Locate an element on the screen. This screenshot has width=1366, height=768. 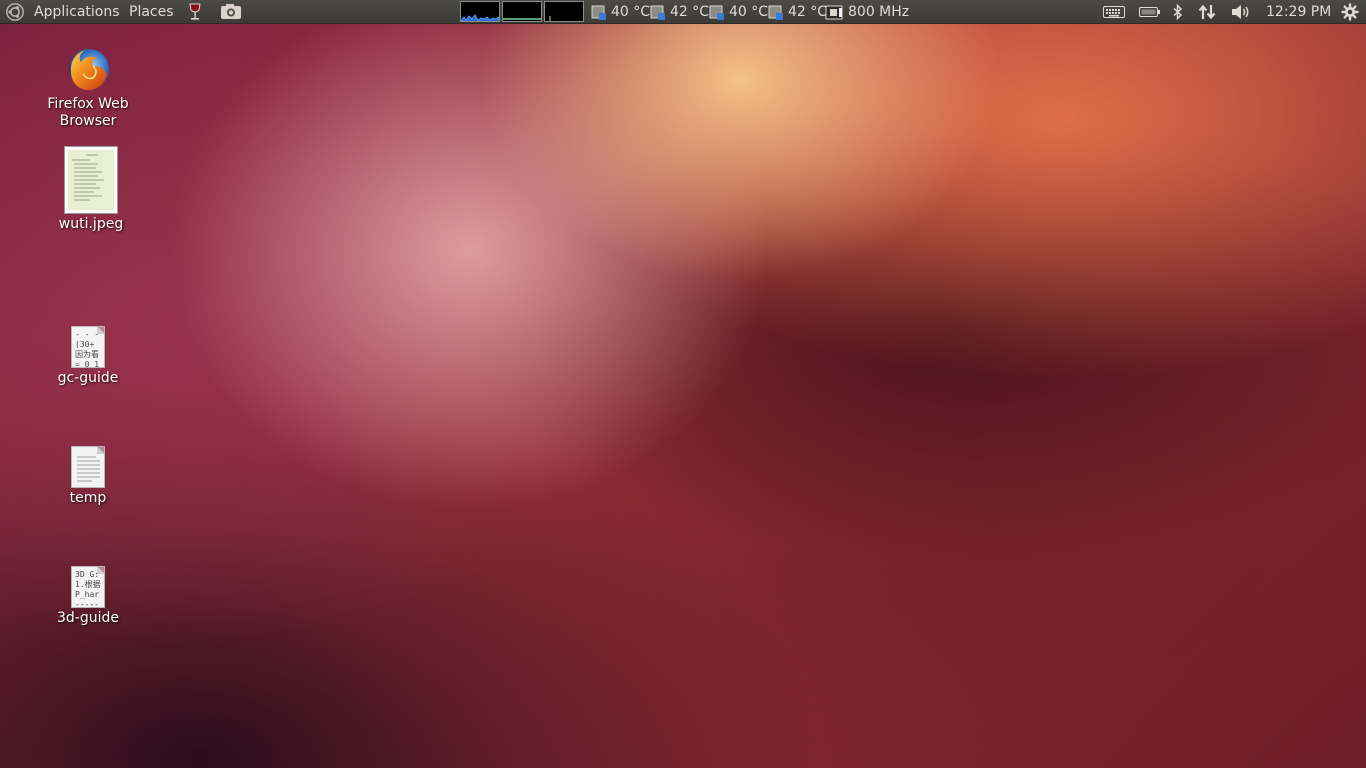
camera-icon is located at coordinates (231, 12).